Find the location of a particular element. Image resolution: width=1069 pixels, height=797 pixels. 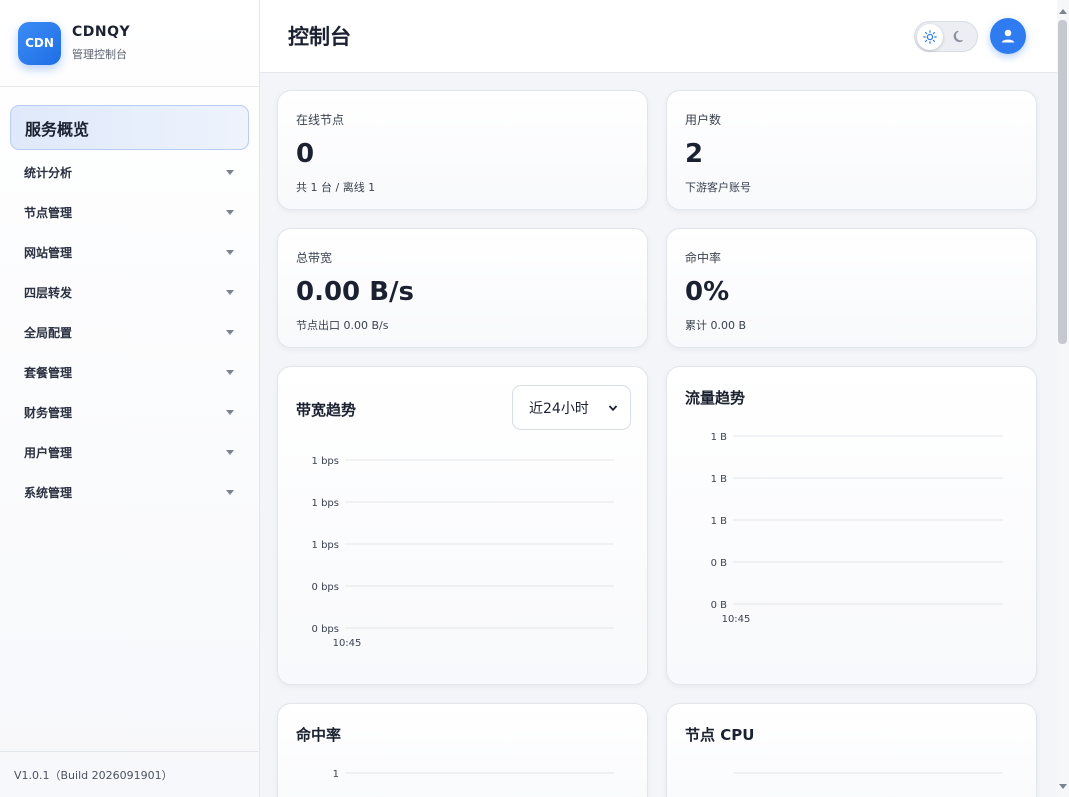

user-avatar is located at coordinates (1008, 36).